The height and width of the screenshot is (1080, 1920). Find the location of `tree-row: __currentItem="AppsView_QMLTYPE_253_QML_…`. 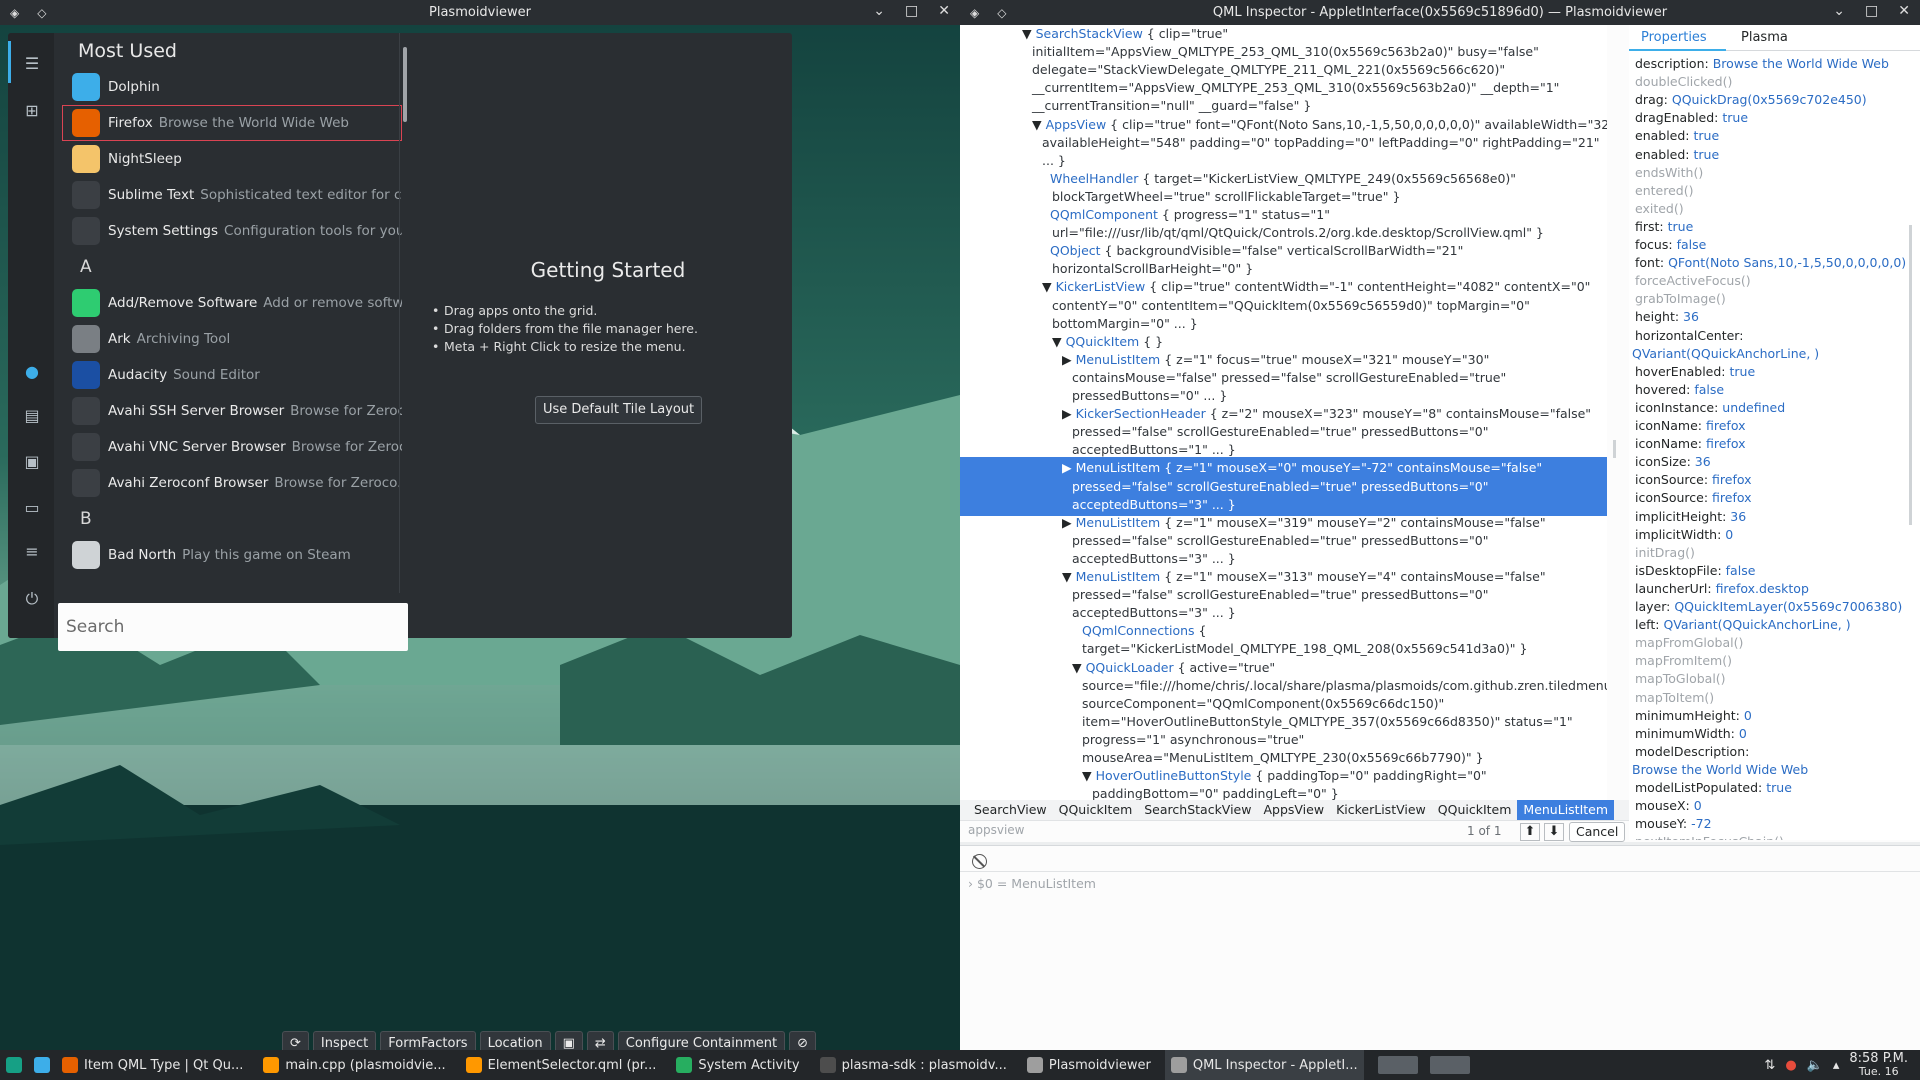

tree-row: __currentItem="AppsView_QMLTYPE_253_QML_… is located at coordinates (1283, 88).